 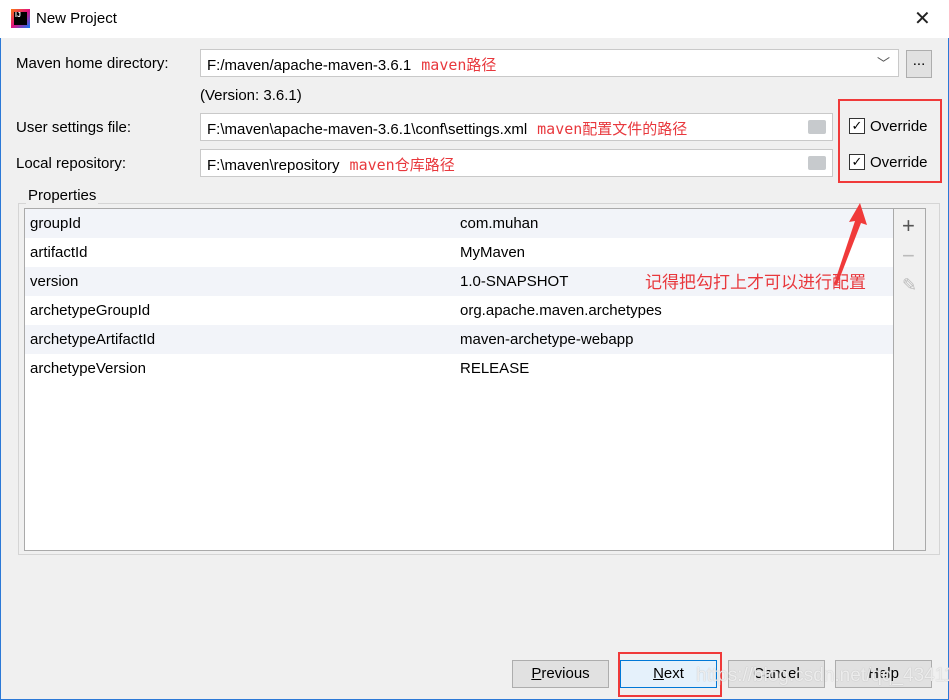 What do you see at coordinates (549, 63) in the screenshot?
I see `maven-home-select: F:/maven/apache-maven-3.6.1 maven路径 ﹀` at bounding box center [549, 63].